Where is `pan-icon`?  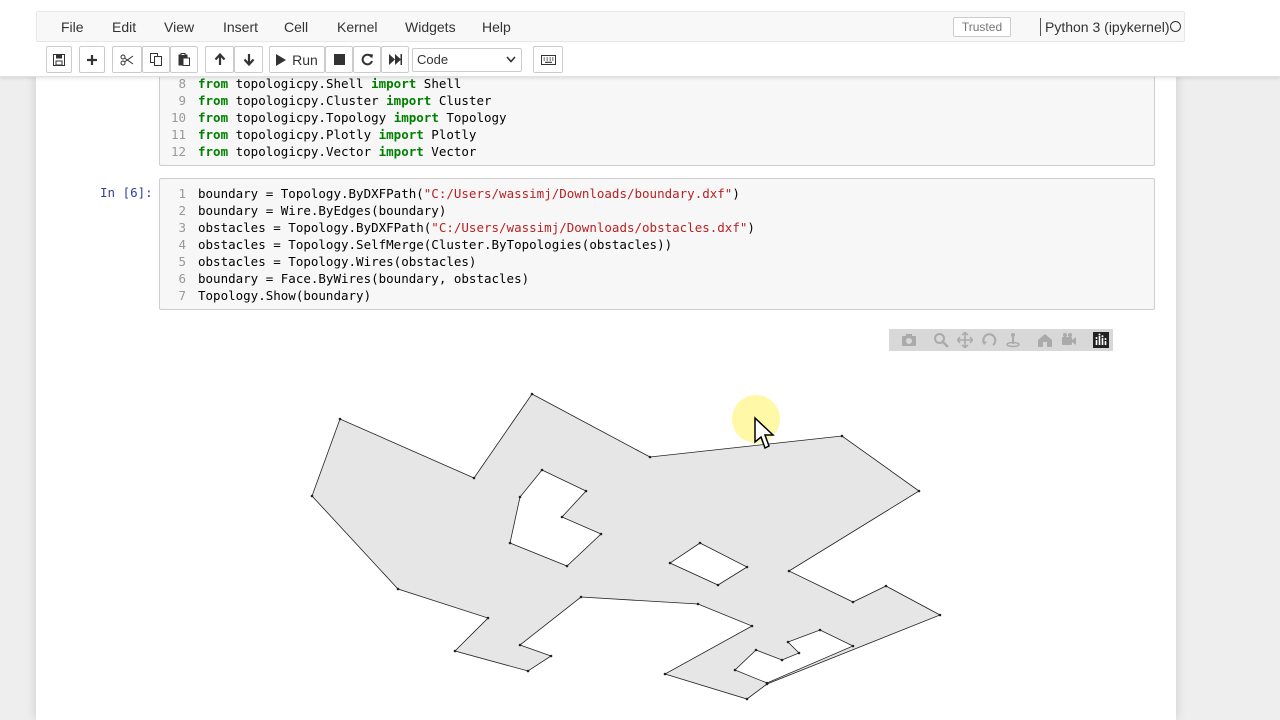 pan-icon is located at coordinates (965, 340).